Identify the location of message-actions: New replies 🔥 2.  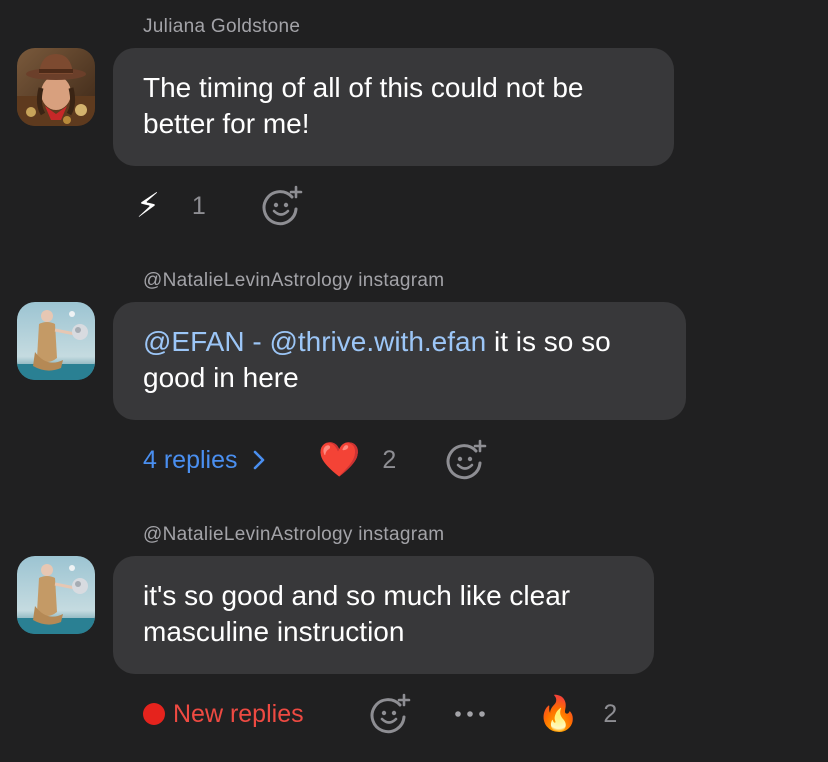
(414, 714).